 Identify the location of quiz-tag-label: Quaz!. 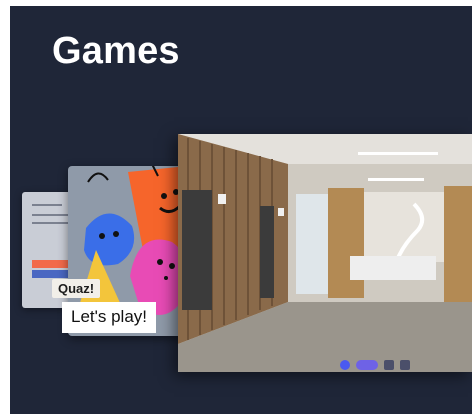
(76, 288).